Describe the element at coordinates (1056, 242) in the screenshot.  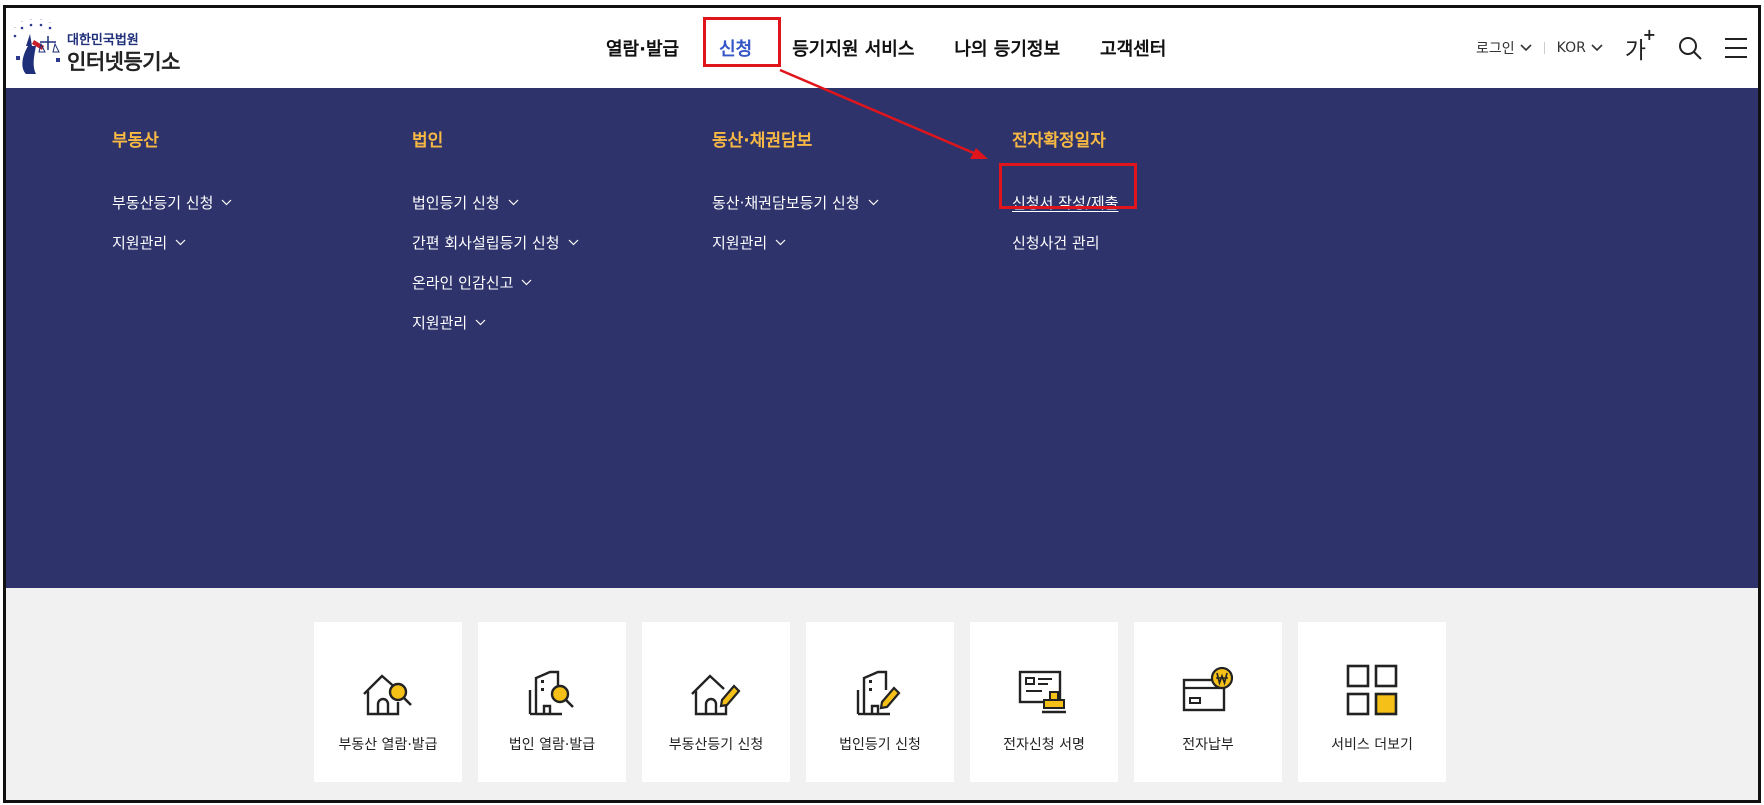
I see `menu-item-label: 신청사건 관리` at that location.